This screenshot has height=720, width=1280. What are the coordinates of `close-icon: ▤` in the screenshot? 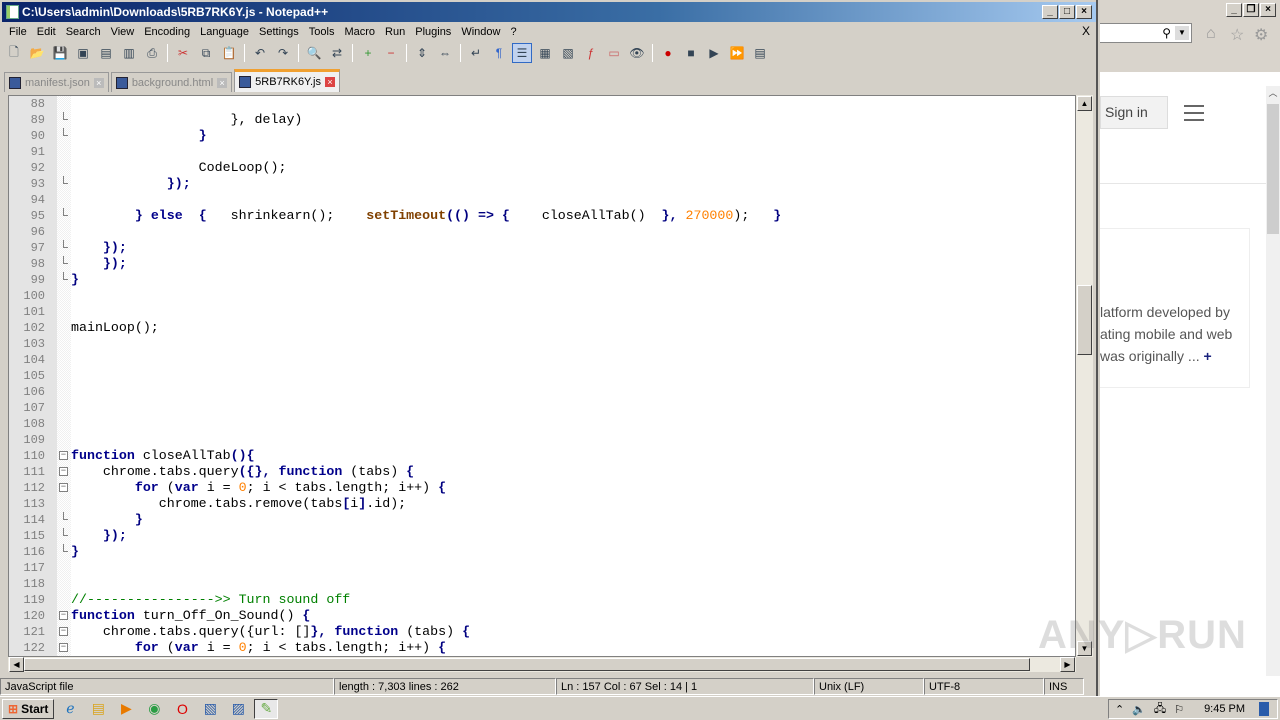 It's located at (106, 53).